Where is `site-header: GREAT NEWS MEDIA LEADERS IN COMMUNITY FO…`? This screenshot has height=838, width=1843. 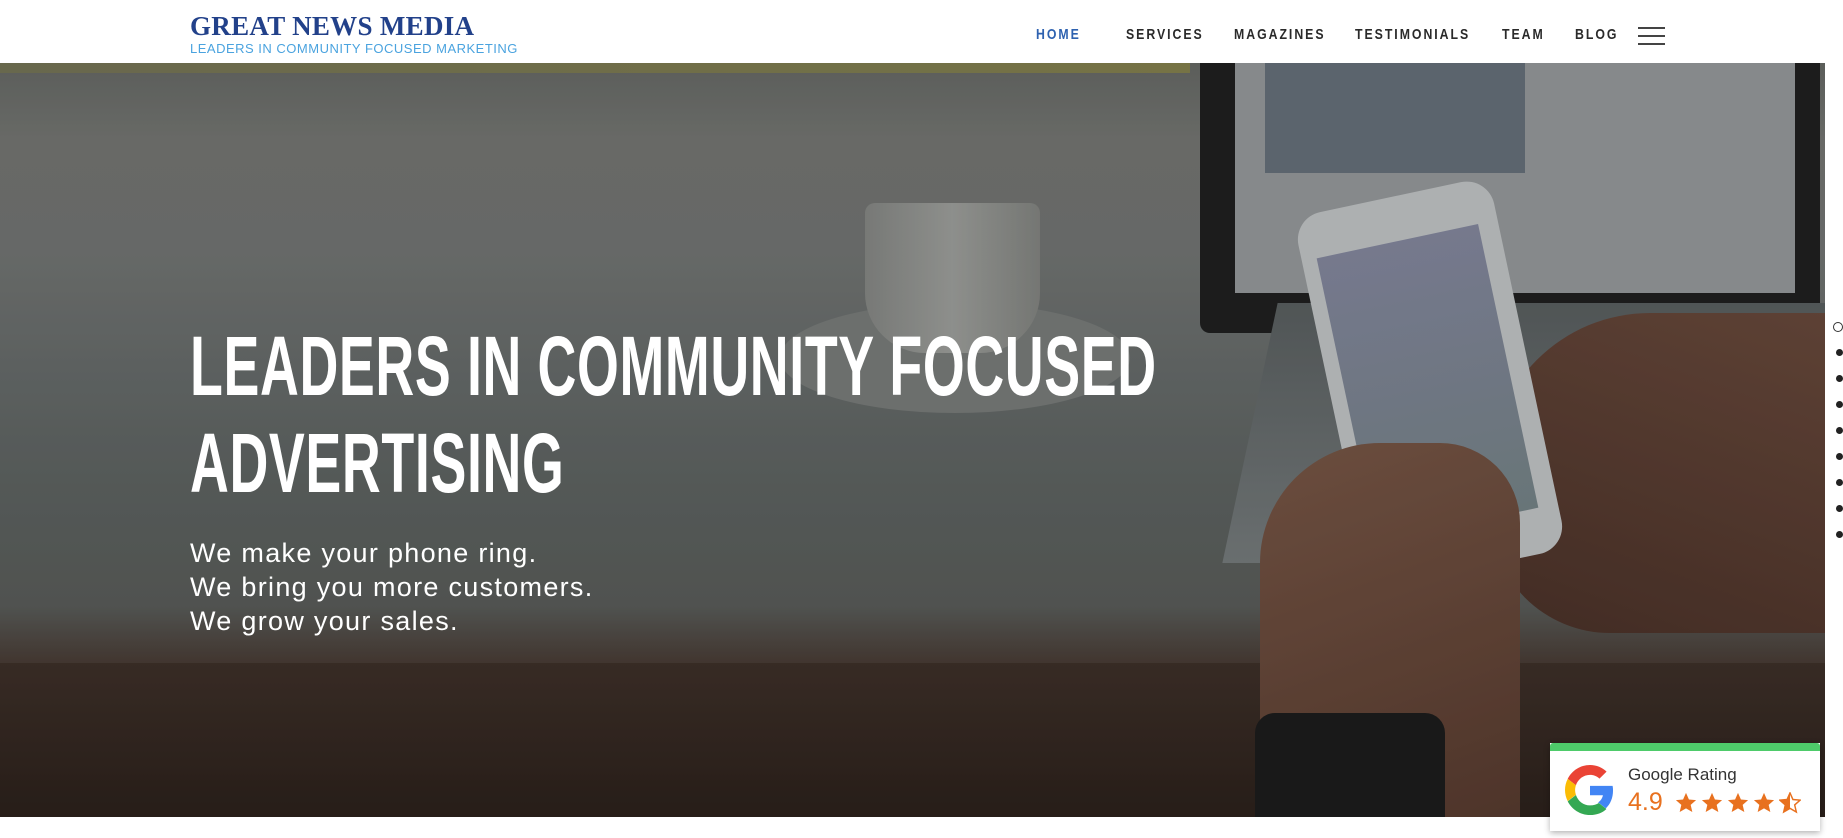 site-header: GREAT NEWS MEDIA LEADERS IN COMMUNITY FO… is located at coordinates (921, 31).